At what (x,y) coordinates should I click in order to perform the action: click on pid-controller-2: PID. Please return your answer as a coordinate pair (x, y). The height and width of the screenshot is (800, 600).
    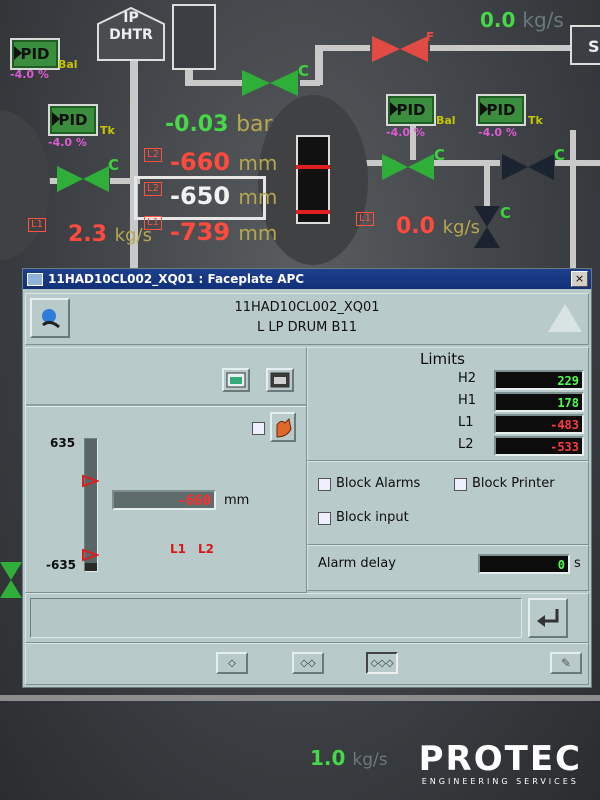
    Looking at the image, I should click on (73, 120).